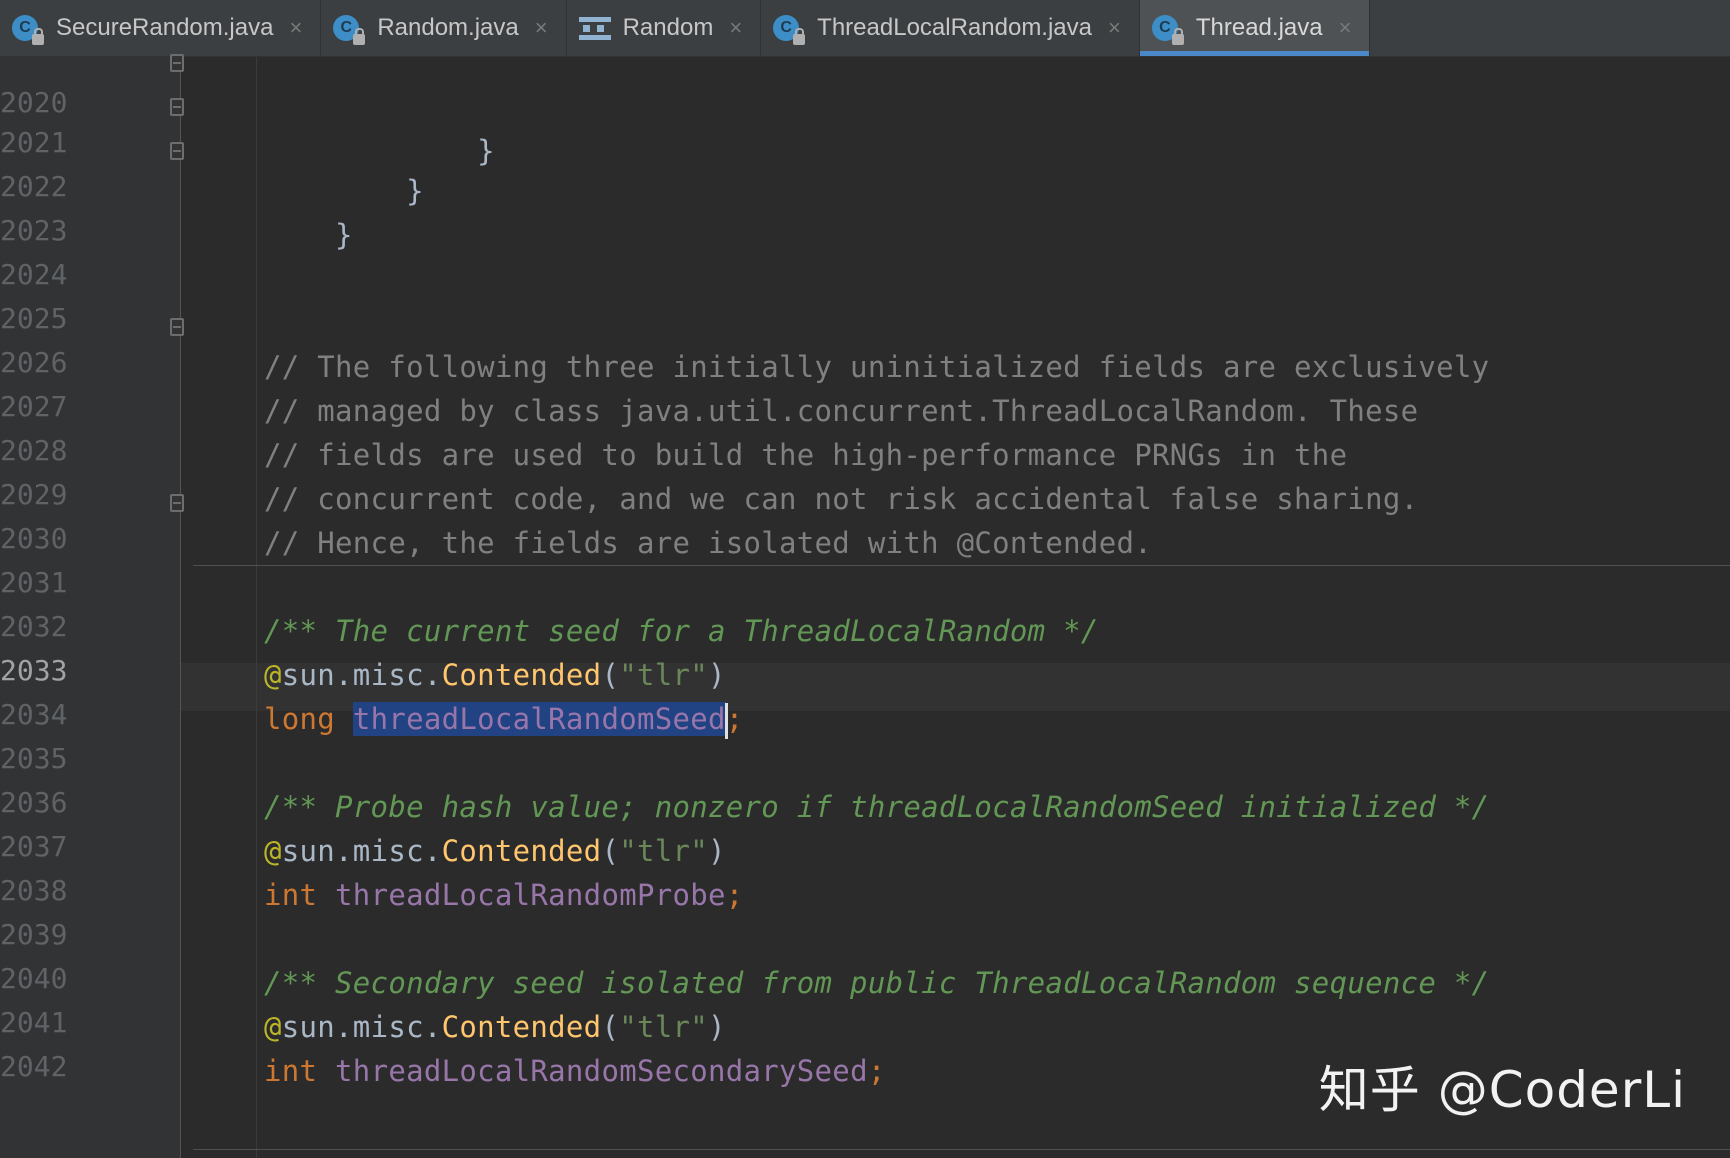  Describe the element at coordinates (865, 975) in the screenshot. I see `code-line: 2040 @sun.misc.Contended("tlr")` at that location.